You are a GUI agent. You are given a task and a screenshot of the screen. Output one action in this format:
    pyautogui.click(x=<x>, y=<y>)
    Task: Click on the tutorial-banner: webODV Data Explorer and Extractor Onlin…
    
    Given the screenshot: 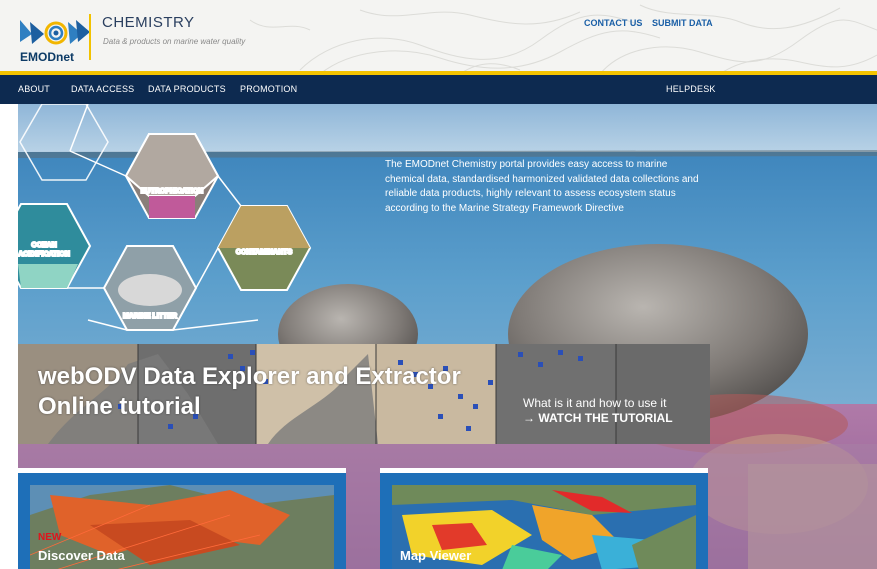 What is the action you would take?
    pyautogui.click(x=364, y=394)
    